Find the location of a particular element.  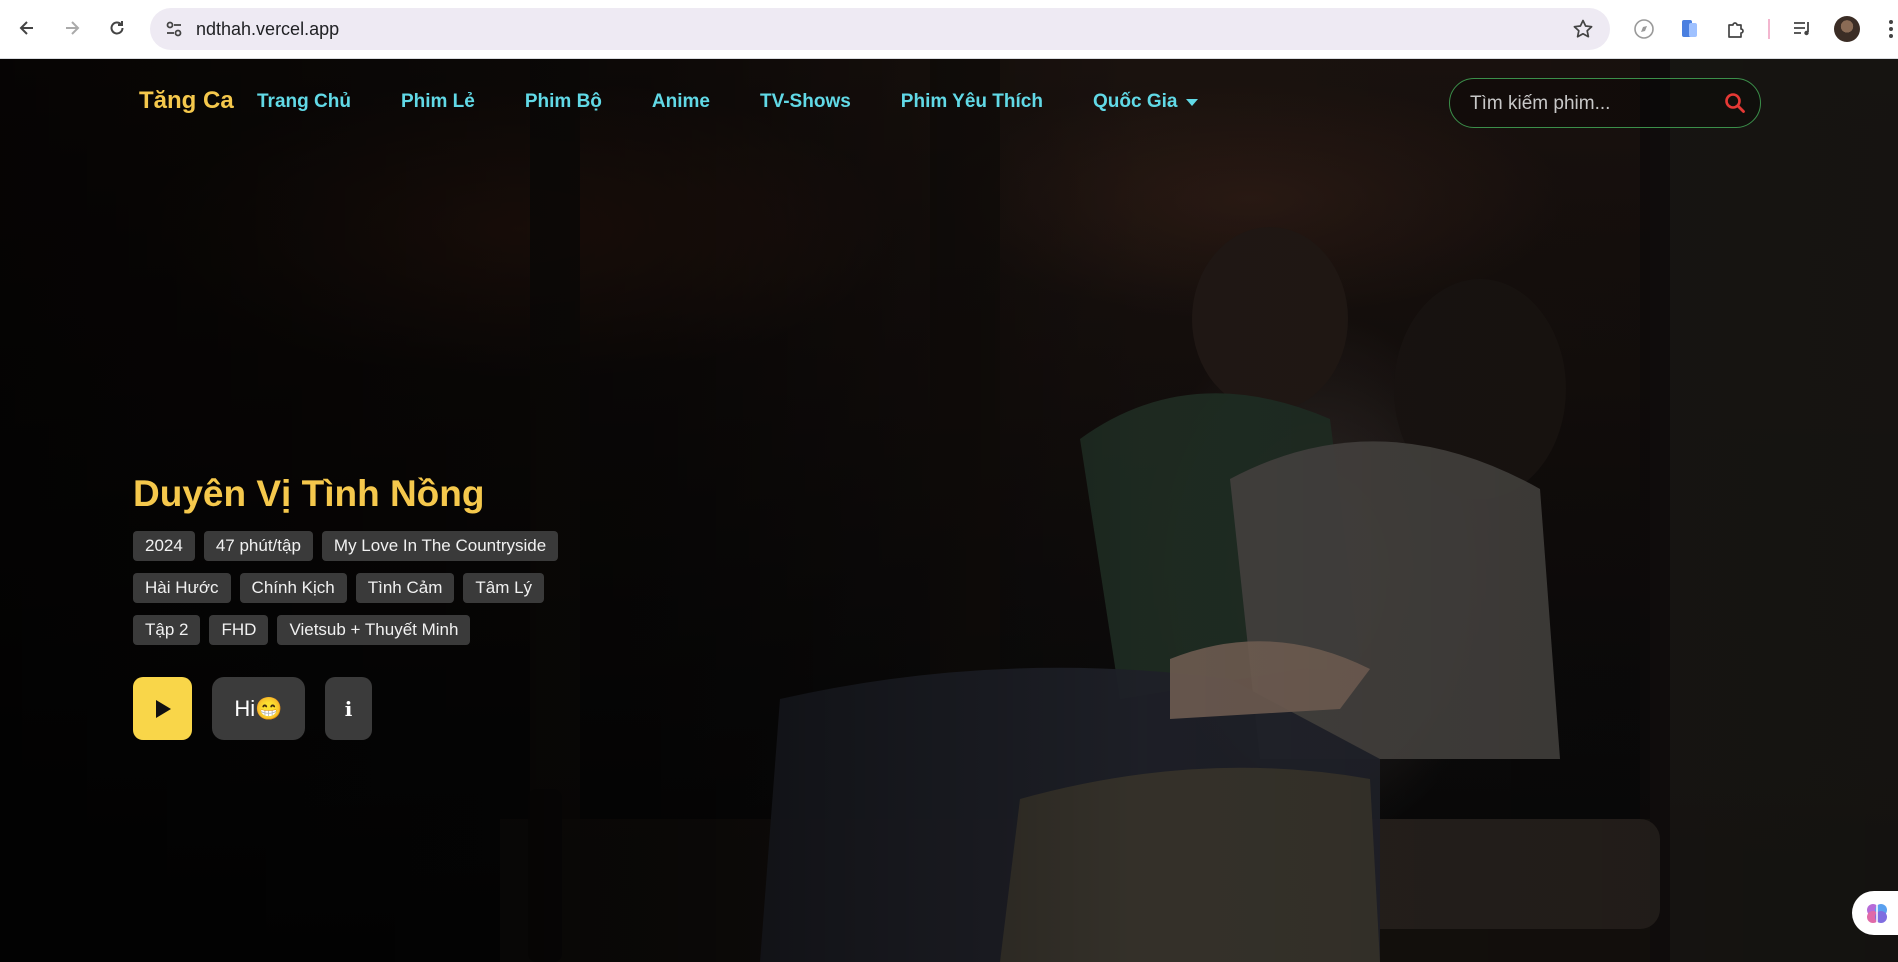

nav-item-movies: Phim Lẻ is located at coordinates (438, 102).